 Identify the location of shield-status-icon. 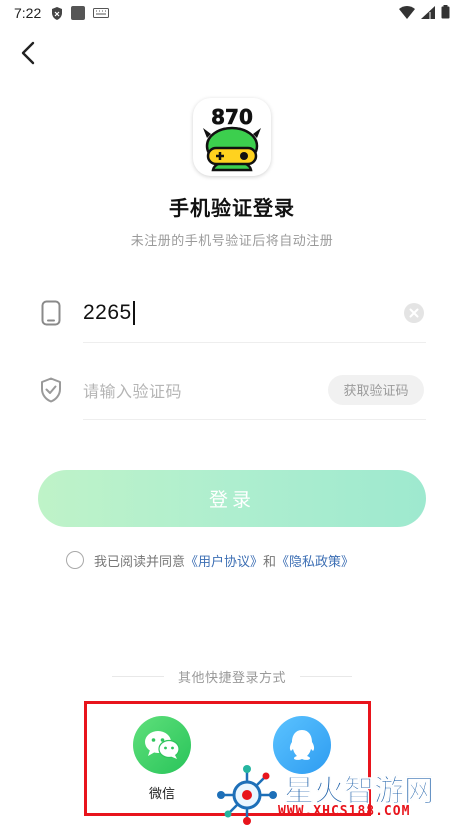
(57, 13).